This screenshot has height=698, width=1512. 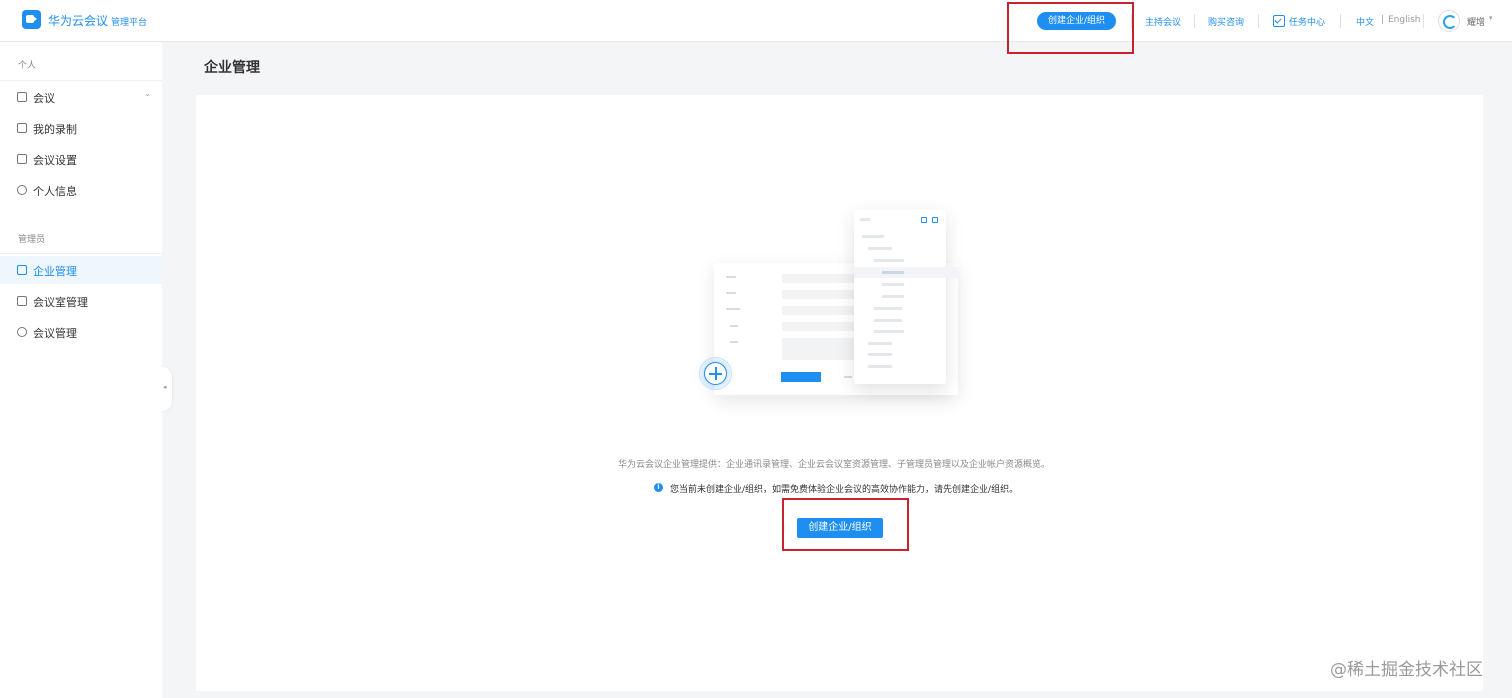 I want to click on calendar-icon, so click(x=22, y=97).